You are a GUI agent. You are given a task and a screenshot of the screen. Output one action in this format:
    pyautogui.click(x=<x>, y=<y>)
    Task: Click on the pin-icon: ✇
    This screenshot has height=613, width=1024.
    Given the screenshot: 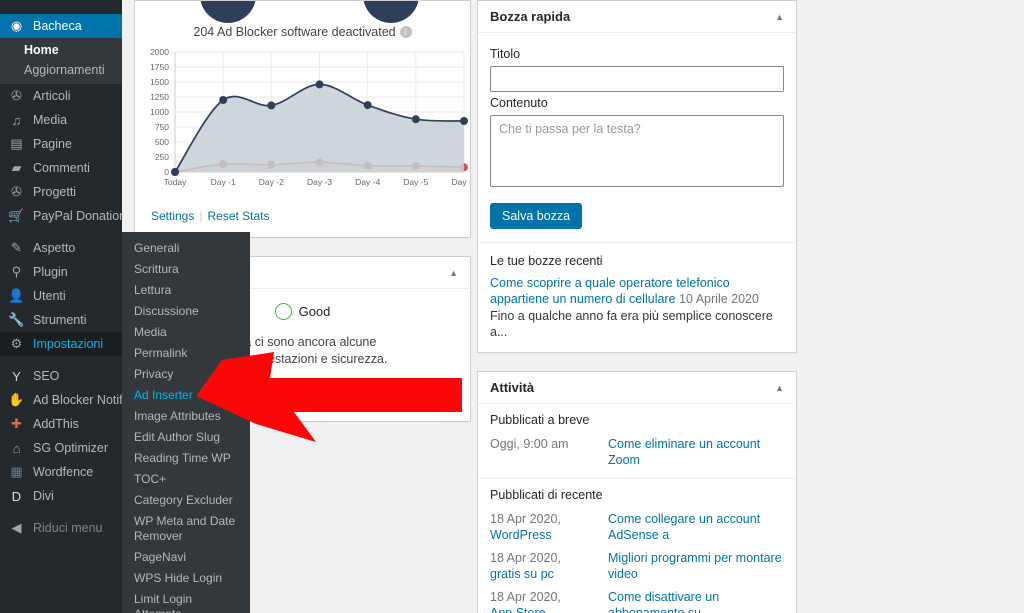 What is the action you would take?
    pyautogui.click(x=16, y=191)
    